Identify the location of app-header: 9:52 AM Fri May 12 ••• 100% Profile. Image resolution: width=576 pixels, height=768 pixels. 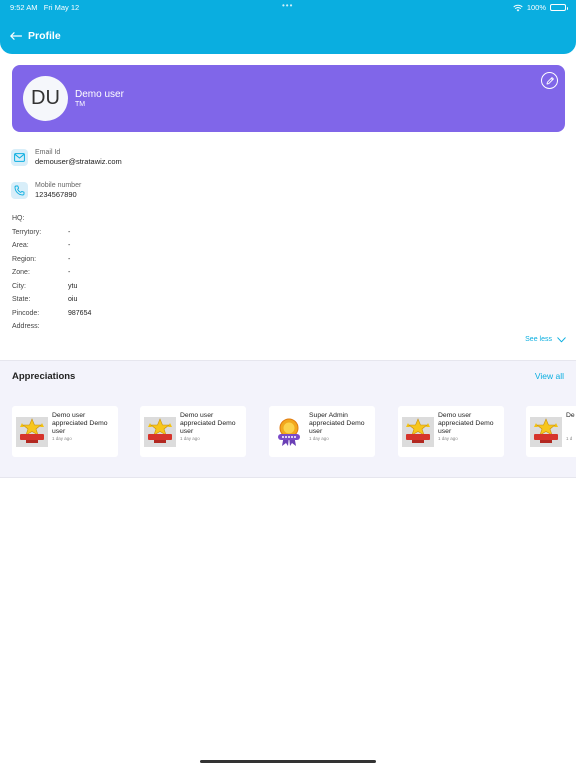
(288, 27).